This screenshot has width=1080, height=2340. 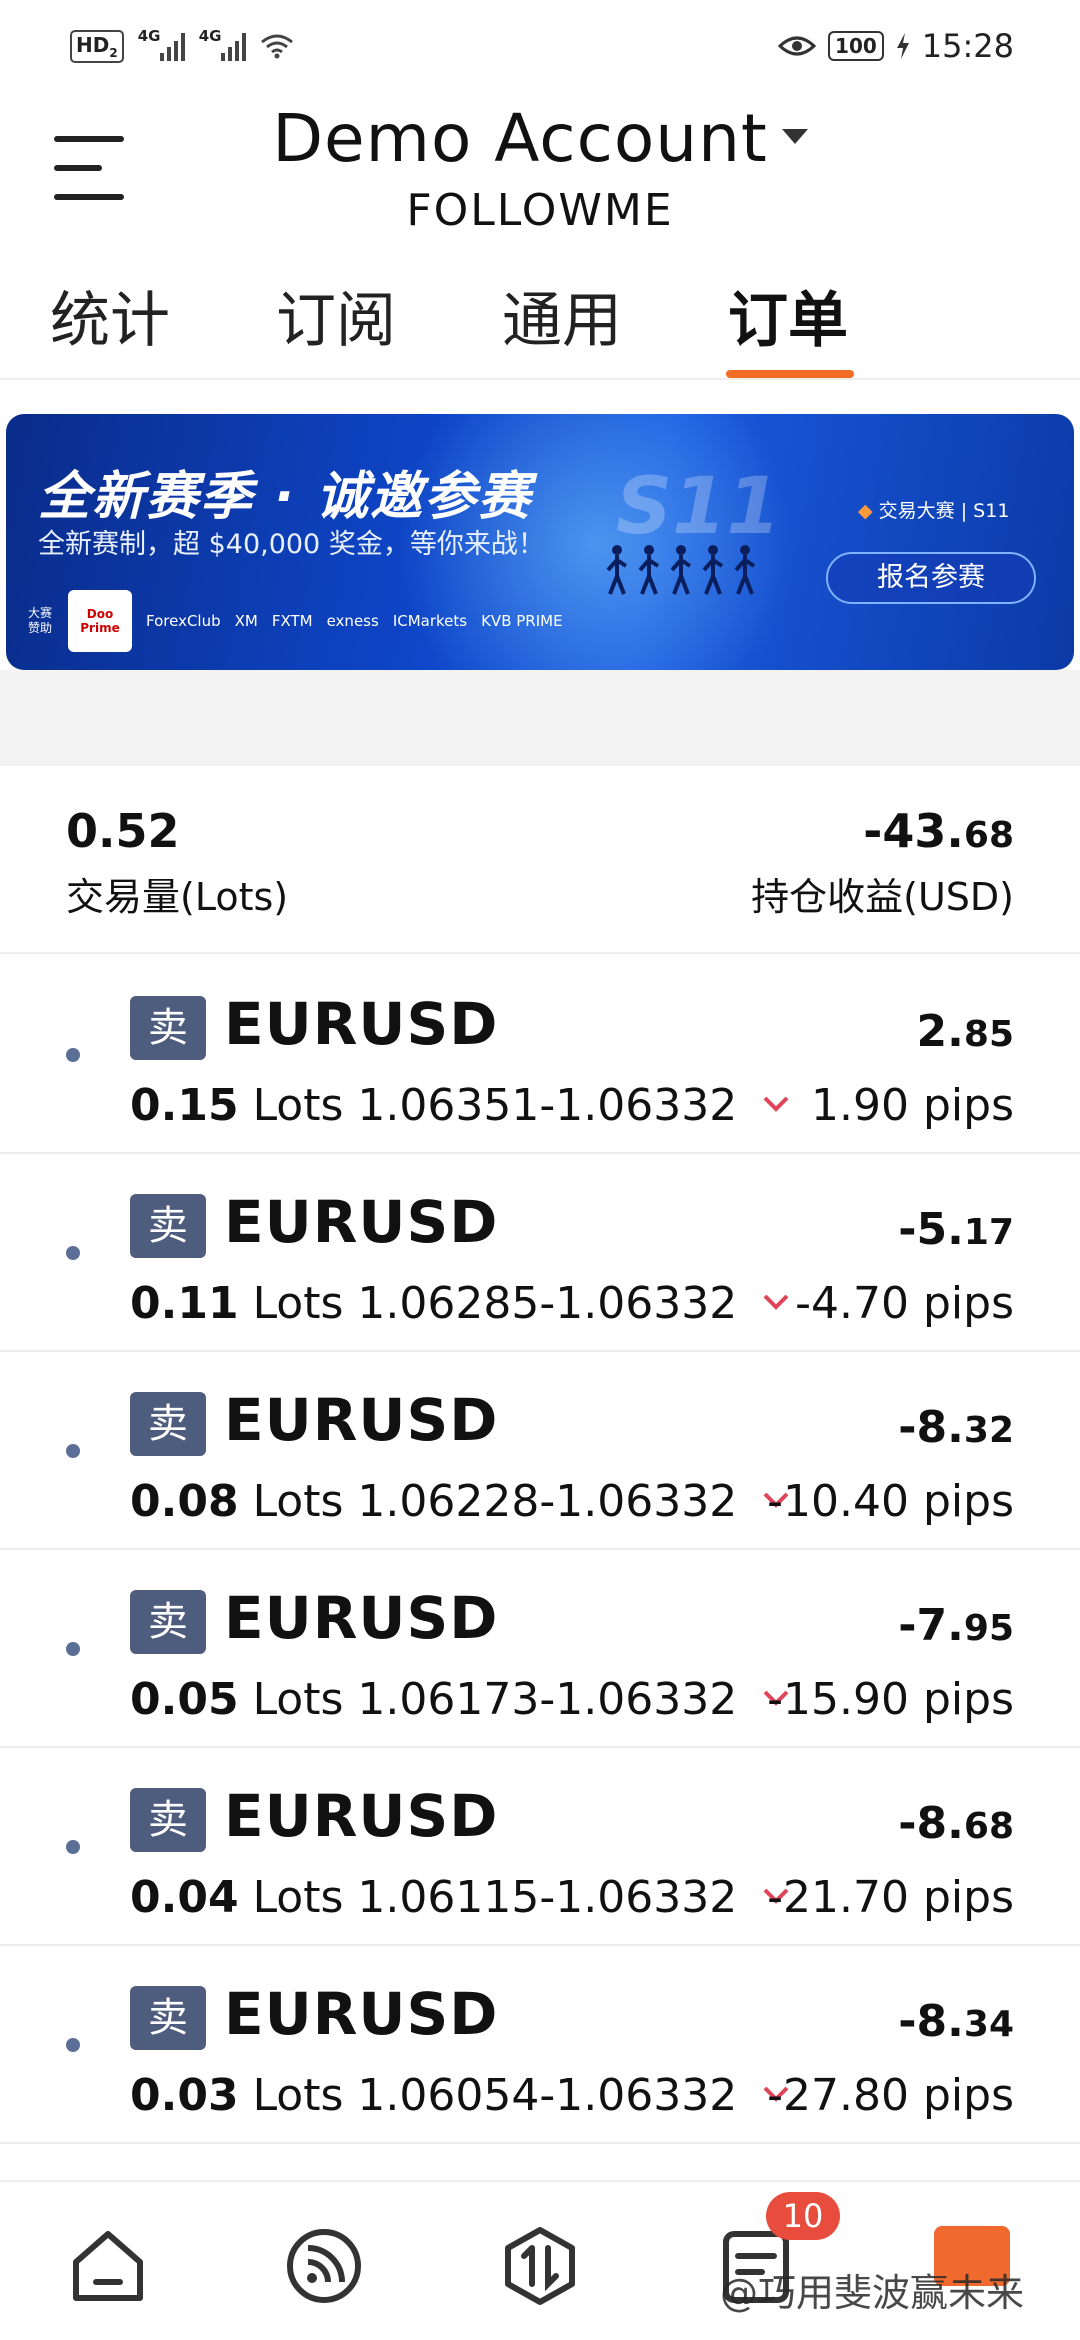 What do you see at coordinates (882, 897) in the screenshot?
I see `floating-pl-label: 持仓收益(USD)` at bounding box center [882, 897].